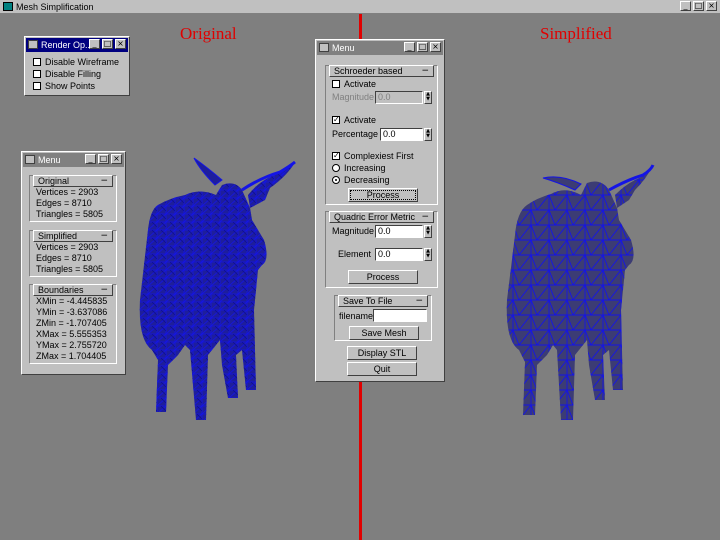 This screenshot has width=720, height=540. Describe the element at coordinates (55, 7) in the screenshot. I see `window-title: Mesh Simplification` at that location.